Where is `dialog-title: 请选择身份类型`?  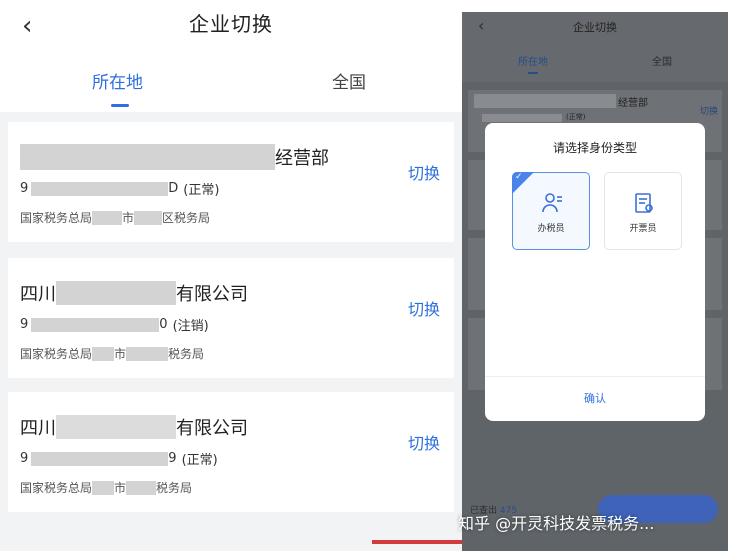
dialog-title: 请选择身份类型 is located at coordinates (594, 148).